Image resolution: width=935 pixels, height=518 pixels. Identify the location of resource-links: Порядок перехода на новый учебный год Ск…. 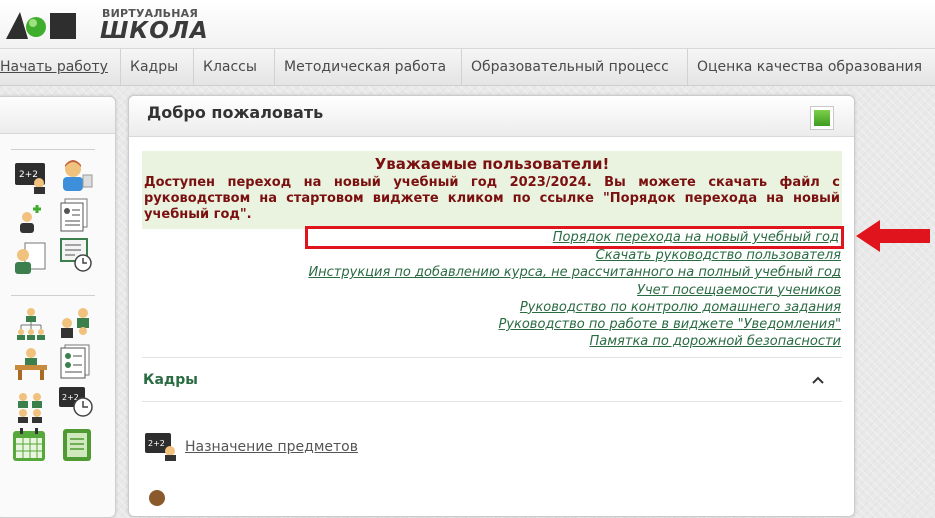
(574, 287).